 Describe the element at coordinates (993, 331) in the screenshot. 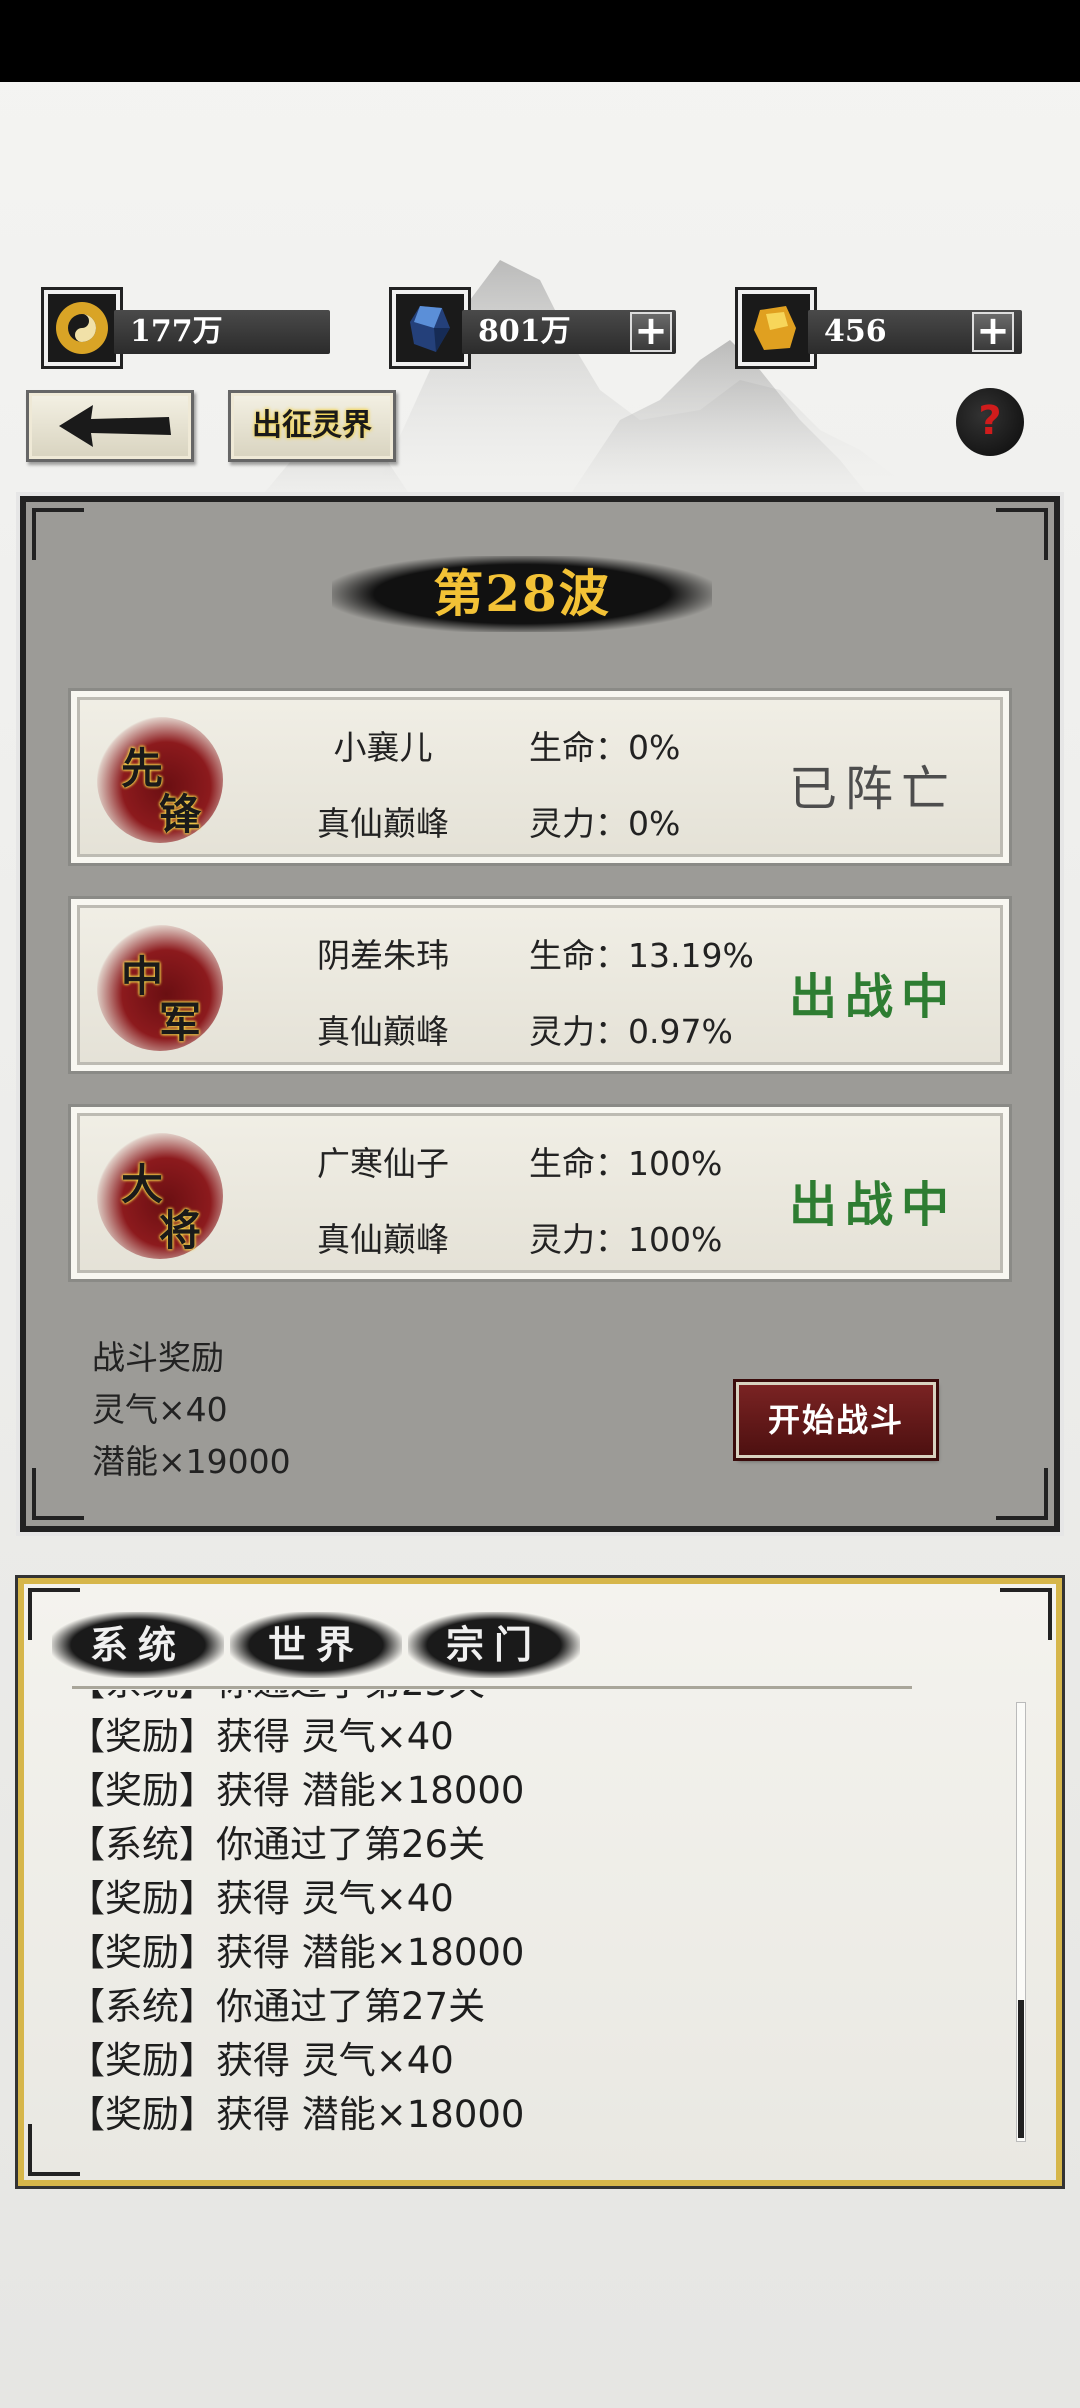

I see `add-gold-button: +` at that location.